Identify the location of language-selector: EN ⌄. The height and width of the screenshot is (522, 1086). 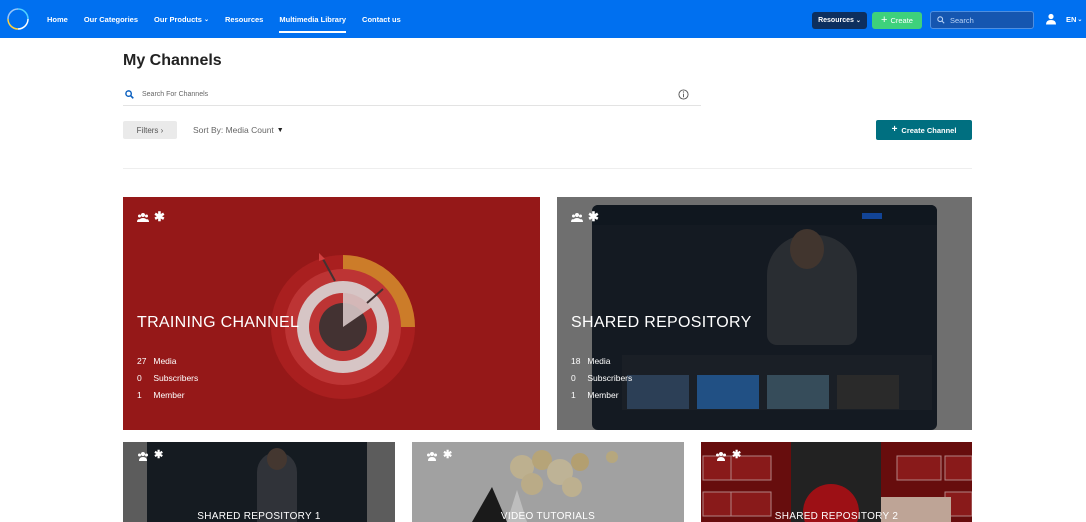
(1074, 19).